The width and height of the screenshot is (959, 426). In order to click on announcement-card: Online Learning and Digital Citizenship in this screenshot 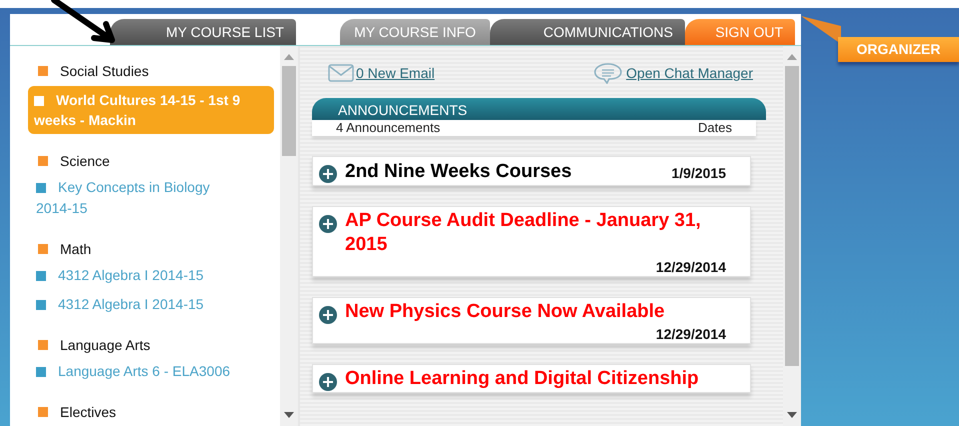, I will do `click(531, 378)`.